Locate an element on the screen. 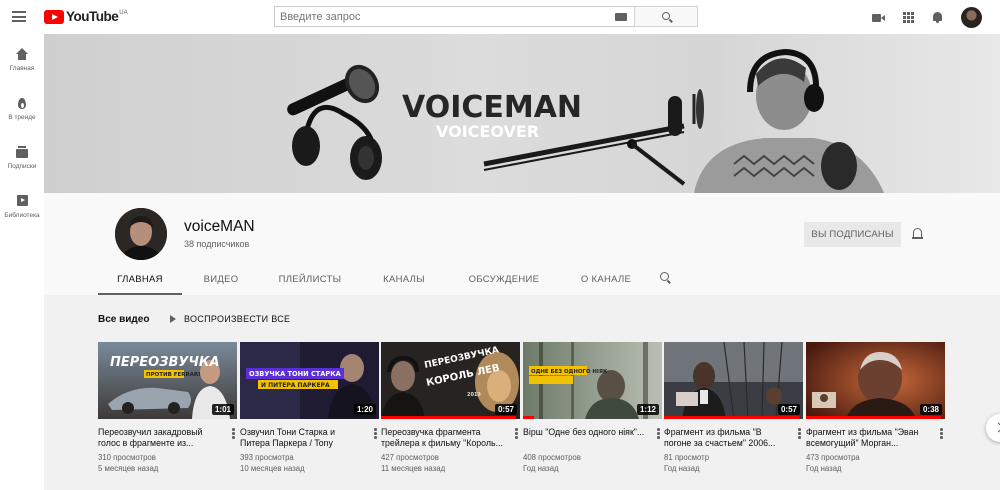 The image size is (1000, 490). avatar-image is located at coordinates (141, 234).